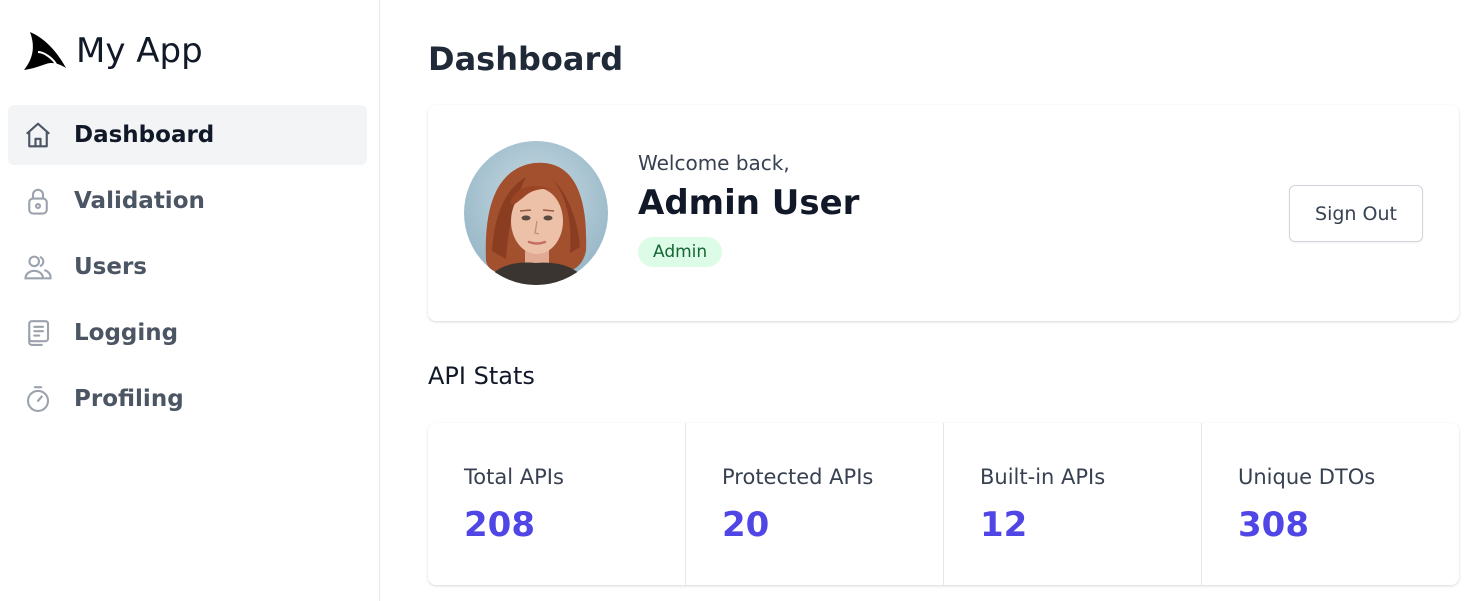 This screenshot has width=1473, height=601. What do you see at coordinates (187, 267) in the screenshot?
I see `sidebar-item-users: Users` at bounding box center [187, 267].